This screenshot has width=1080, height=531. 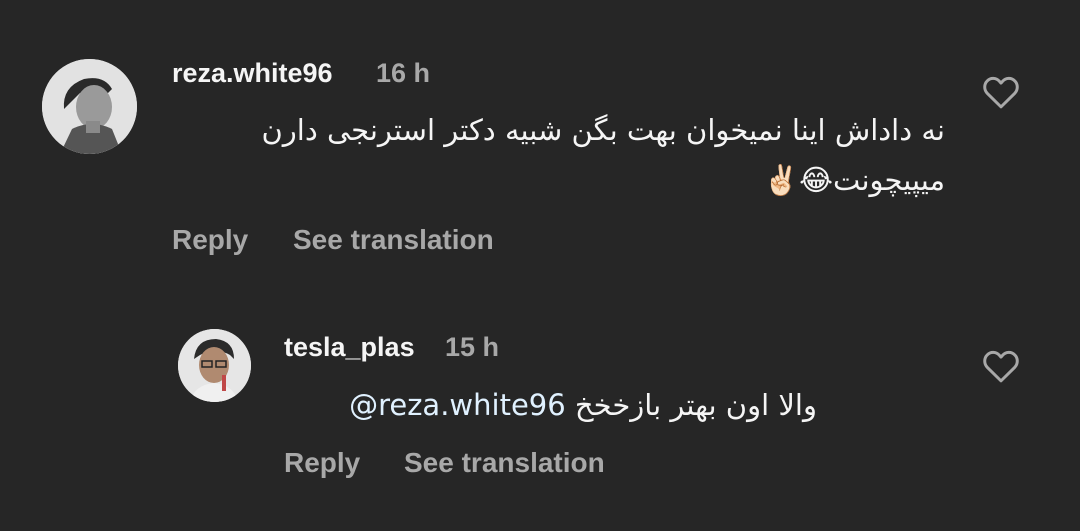 What do you see at coordinates (252, 73) in the screenshot?
I see `username: reza.white96` at bounding box center [252, 73].